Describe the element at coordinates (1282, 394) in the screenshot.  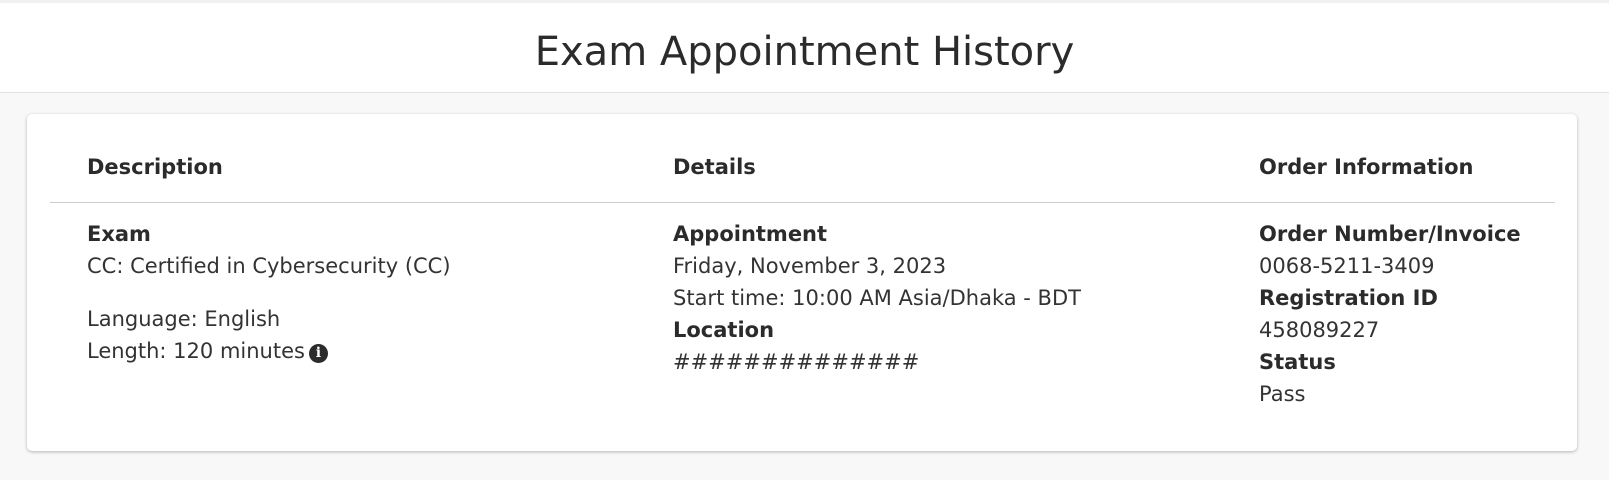
I see `status-value: Pass` at that location.